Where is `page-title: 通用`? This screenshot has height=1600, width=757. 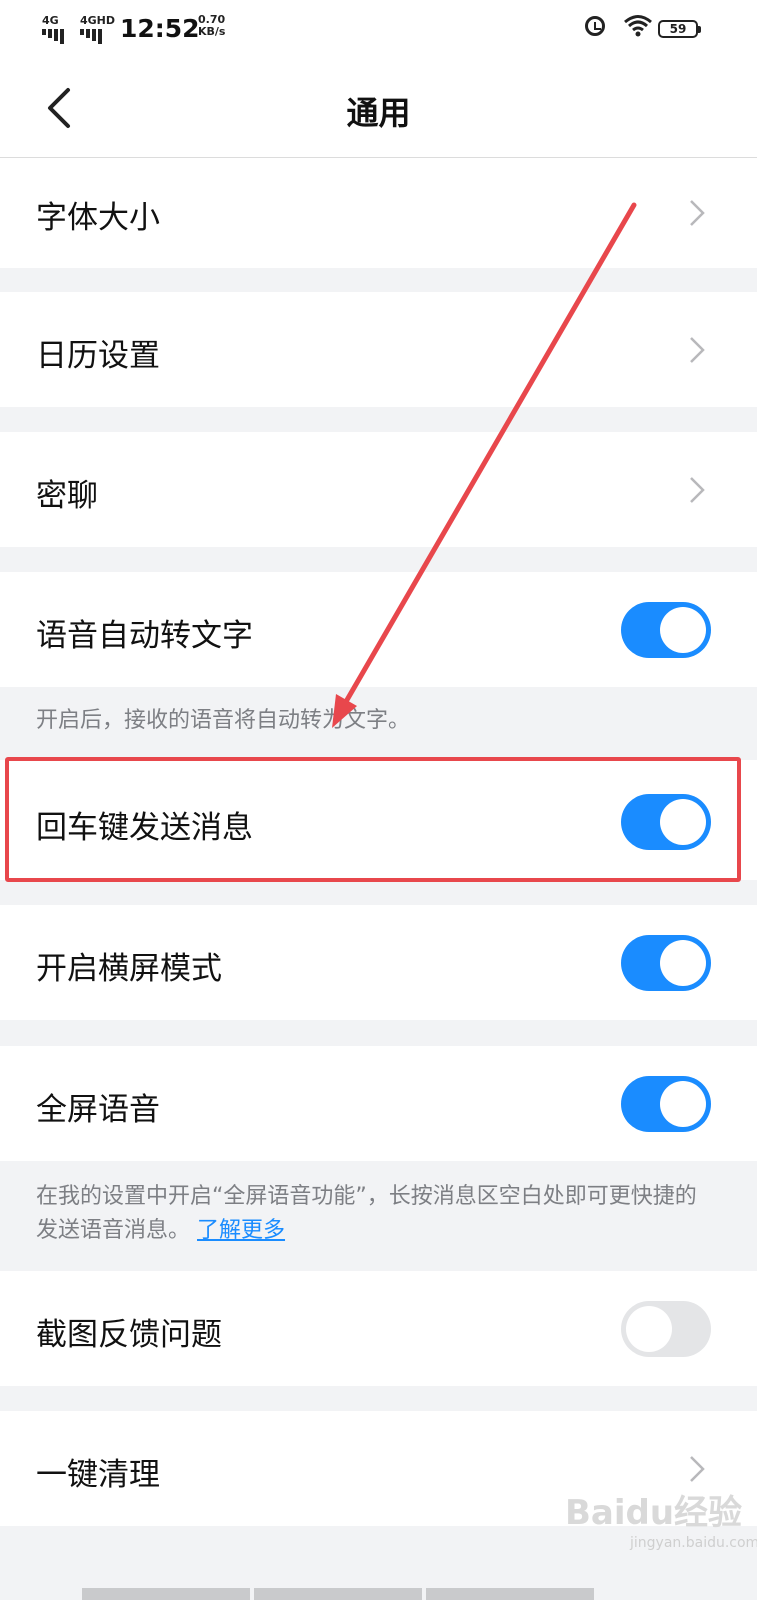
page-title: 通用 is located at coordinates (378, 113).